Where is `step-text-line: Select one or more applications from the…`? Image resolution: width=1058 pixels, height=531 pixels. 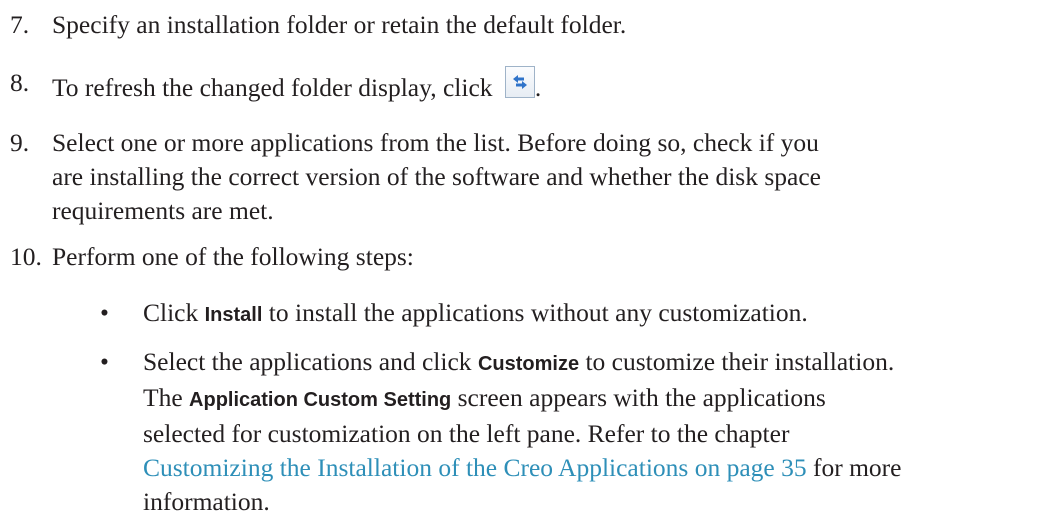
step-text-line: Select one or more applications from the… is located at coordinates (435, 142).